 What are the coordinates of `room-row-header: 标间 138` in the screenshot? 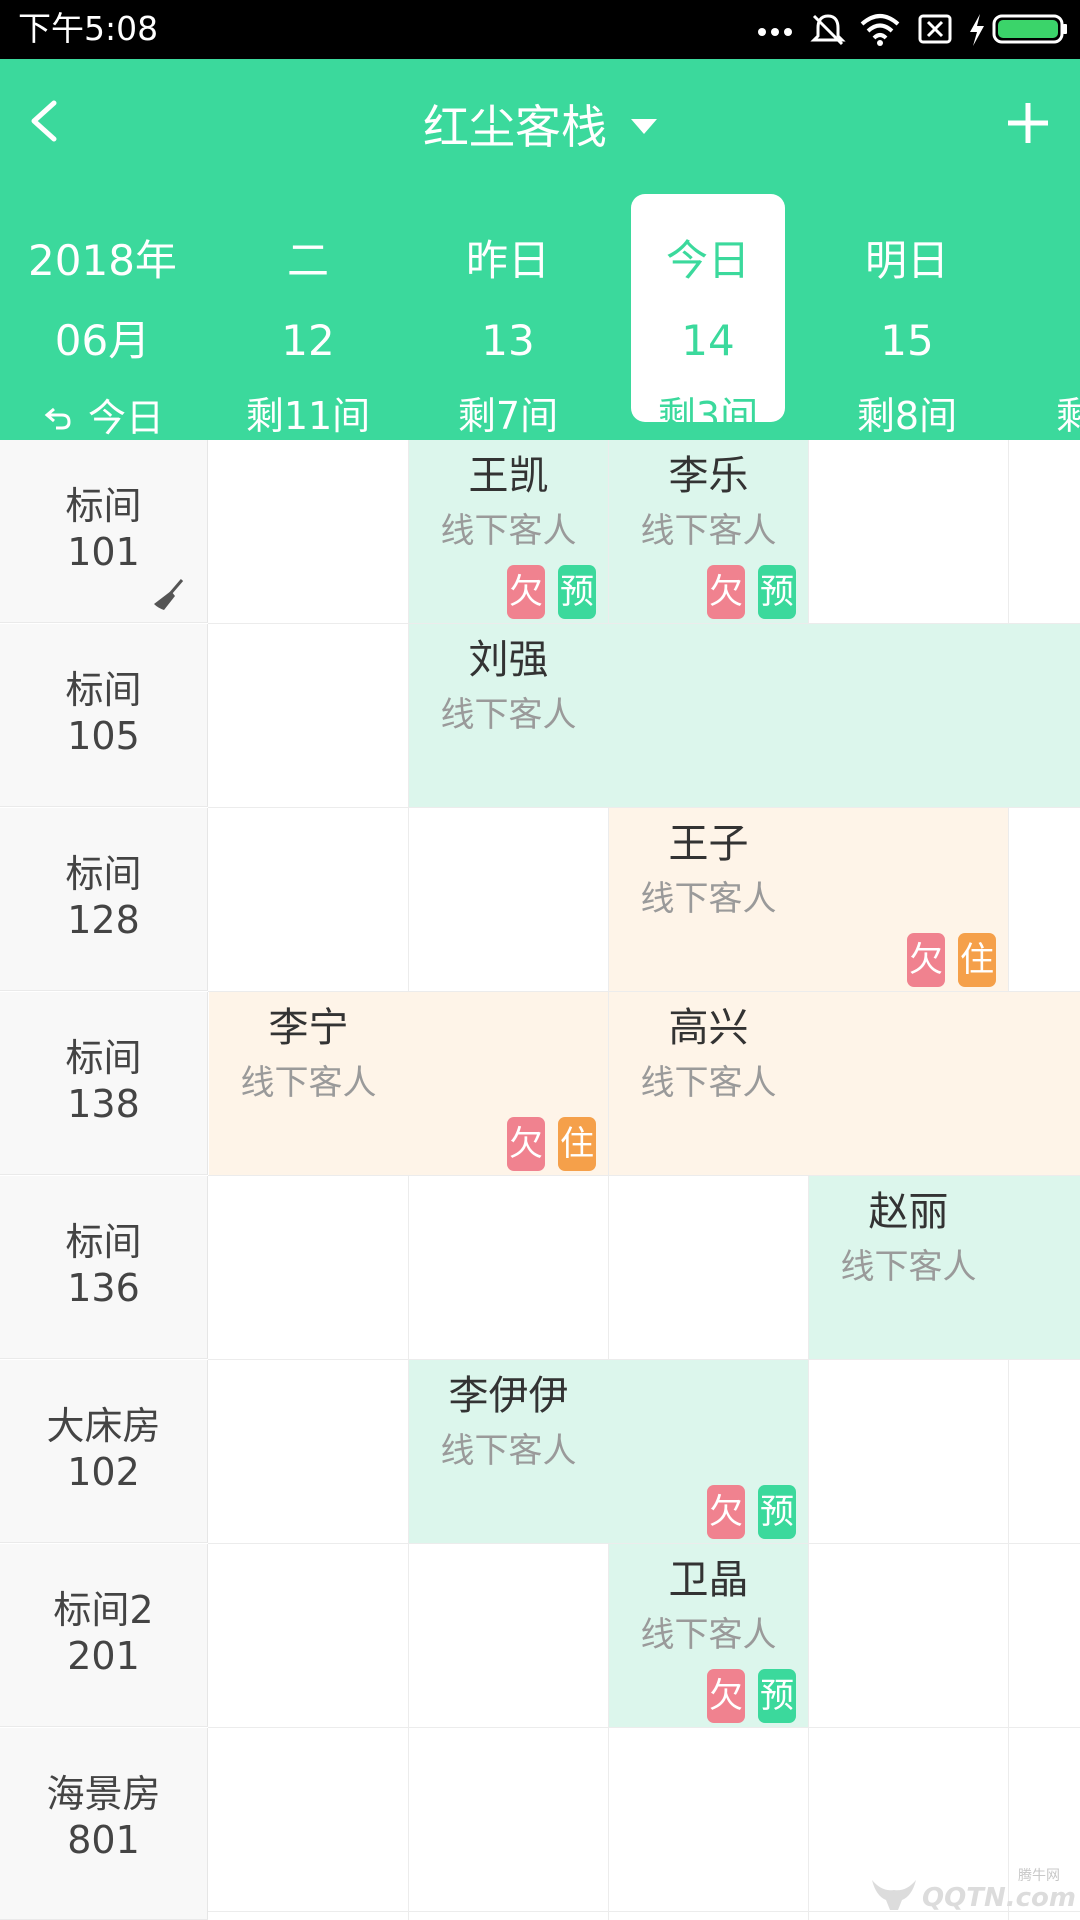 It's located at (104, 1083).